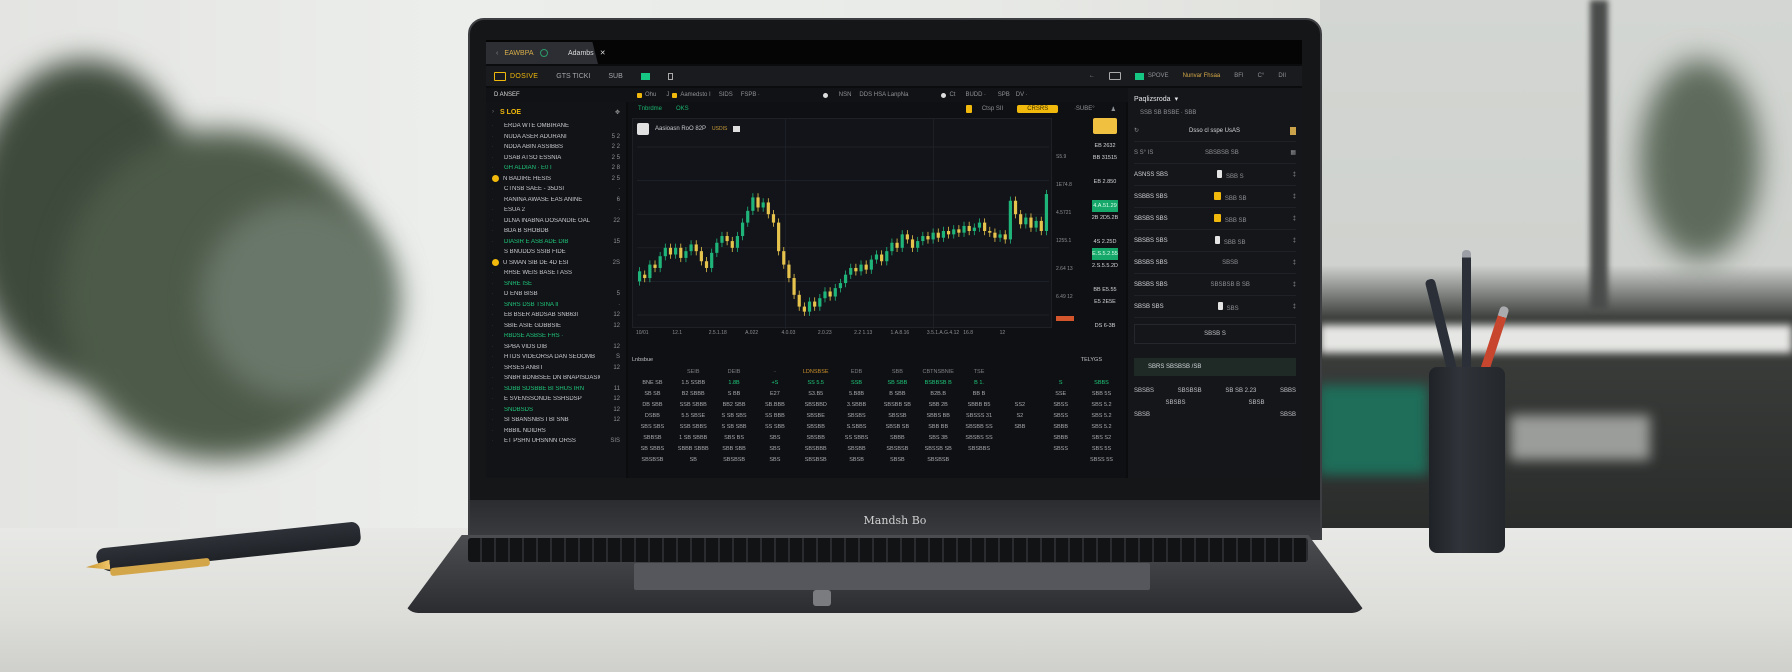 The width and height of the screenshot is (1792, 672). I want to click on user-icon: ♟, so click(1113, 109).